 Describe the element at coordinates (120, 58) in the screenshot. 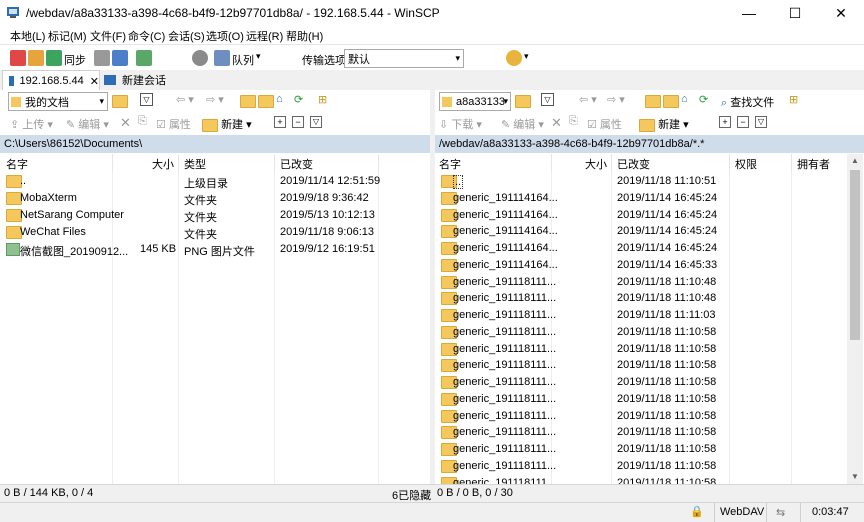

I see `putty-icon` at that location.